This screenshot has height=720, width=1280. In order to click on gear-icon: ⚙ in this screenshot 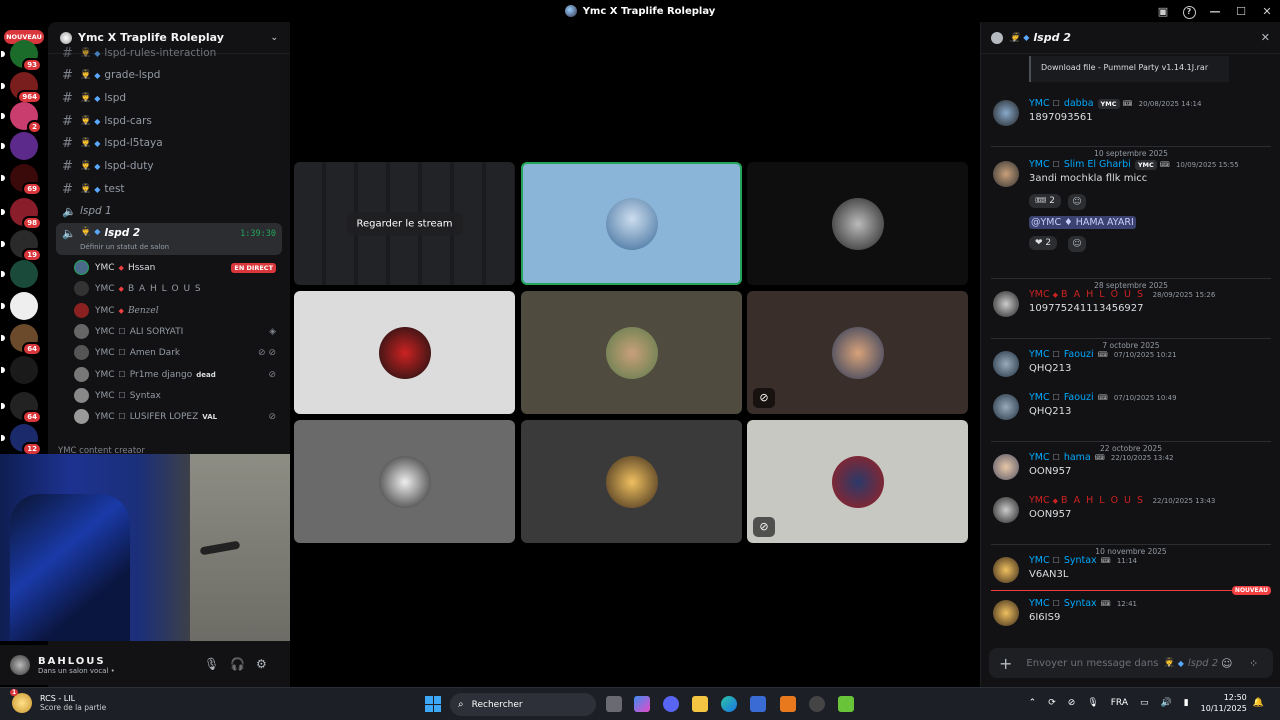, I will do `click(261, 664)`.